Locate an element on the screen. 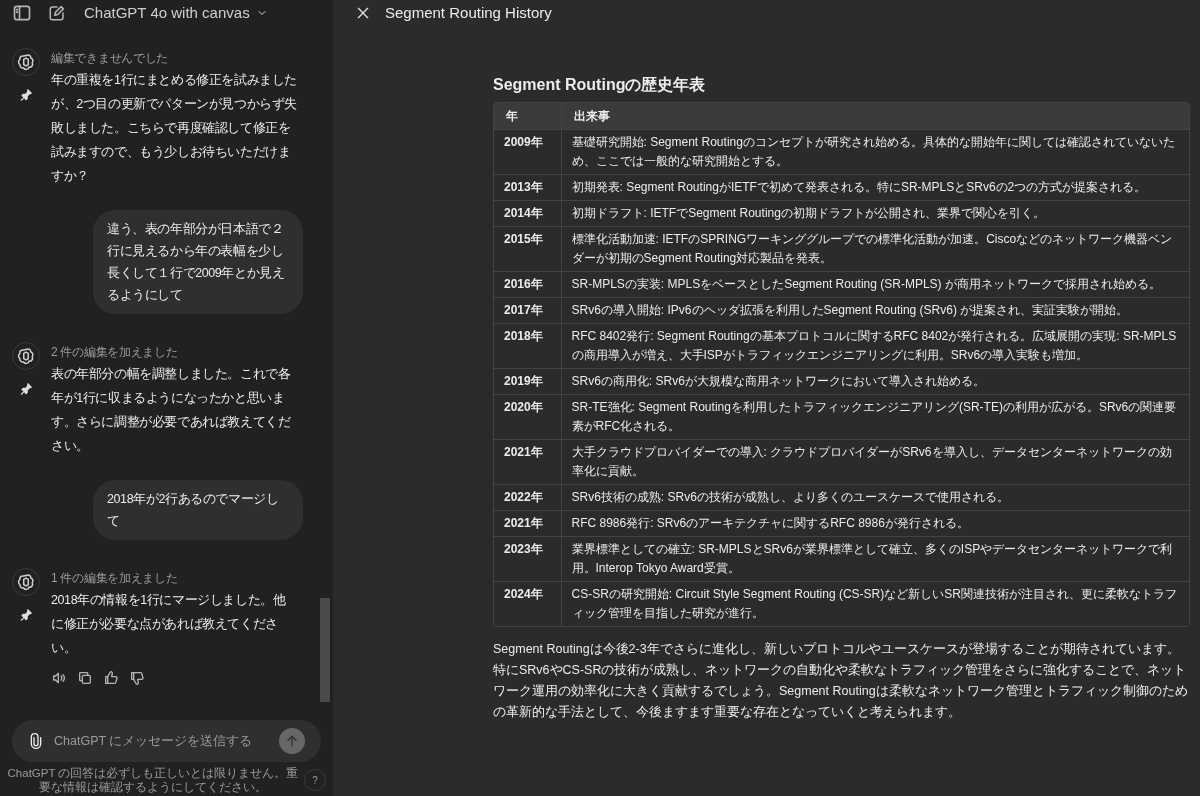 The height and width of the screenshot is (796, 1200). edit-status: 編集できませんでした is located at coordinates (110, 58).